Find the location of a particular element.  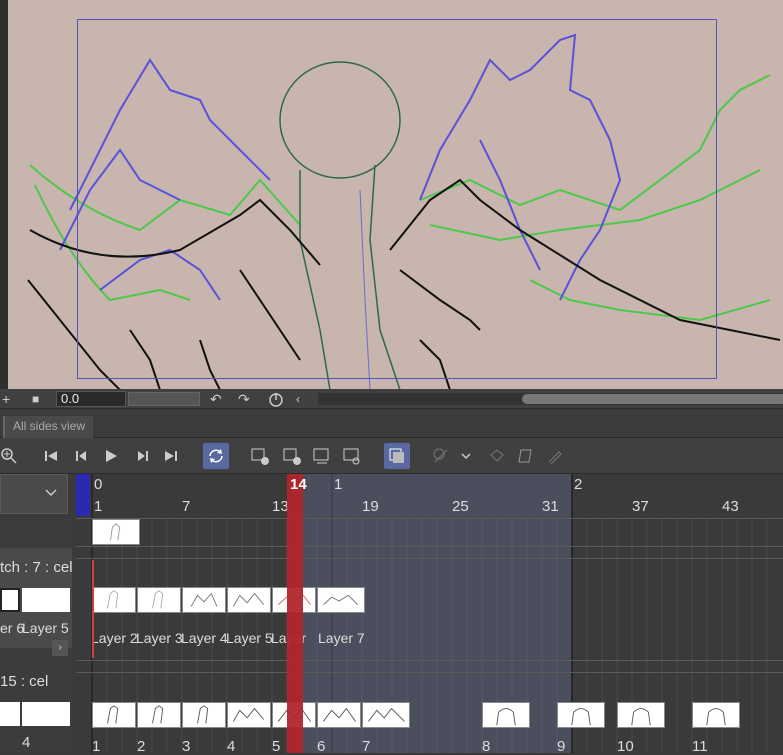

assign-cel-icon is located at coordinates (322, 456).